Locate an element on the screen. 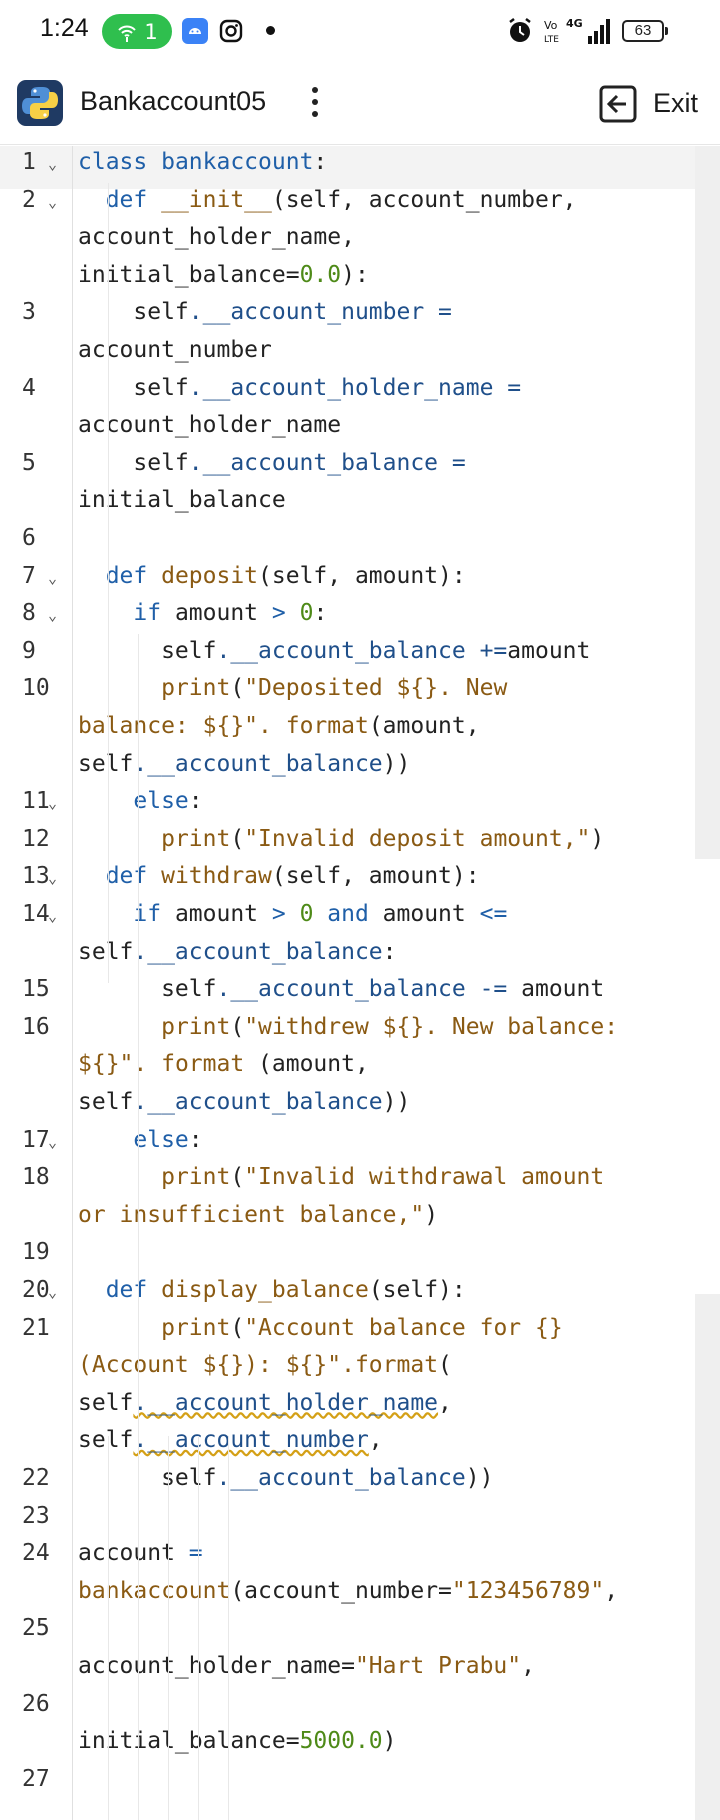  code-token: display_balance is located at coordinates (265, 1290).